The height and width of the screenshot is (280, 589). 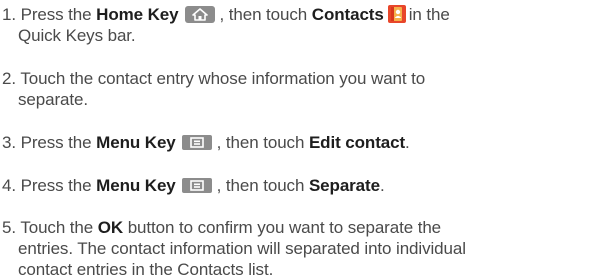 What do you see at coordinates (199, 14) in the screenshot?
I see `home-key-icon` at bounding box center [199, 14].